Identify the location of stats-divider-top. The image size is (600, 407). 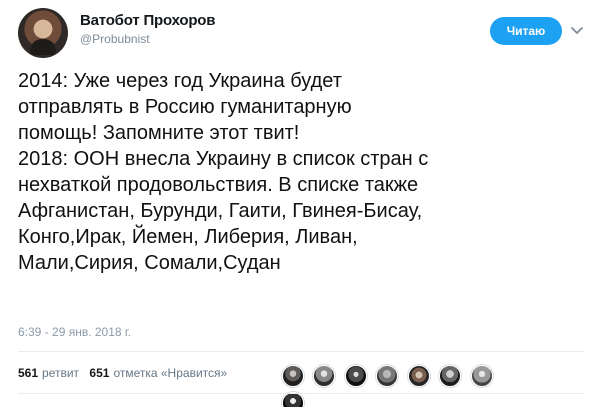
(301, 351).